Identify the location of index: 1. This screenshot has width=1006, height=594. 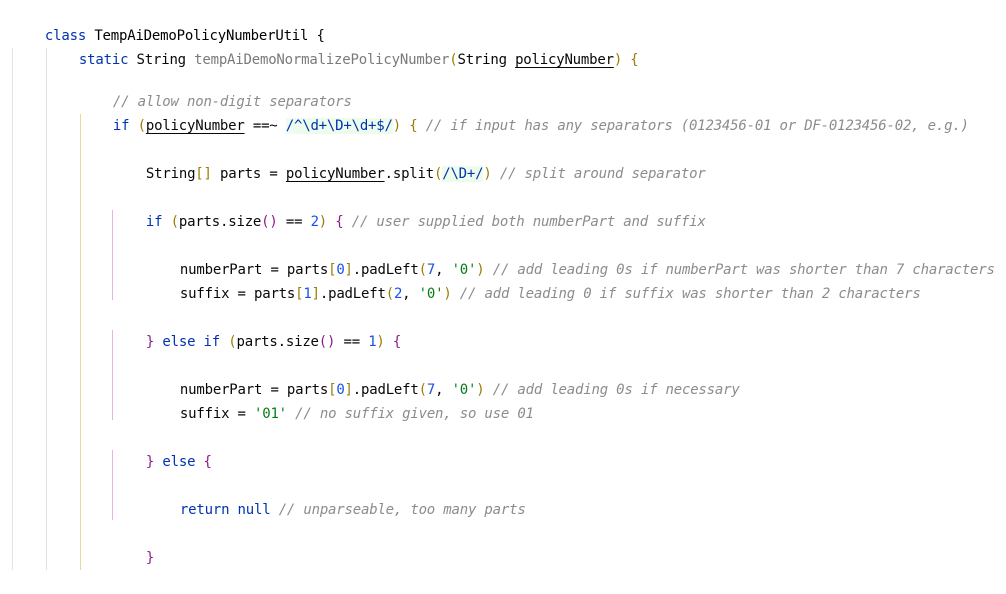
(307, 294).